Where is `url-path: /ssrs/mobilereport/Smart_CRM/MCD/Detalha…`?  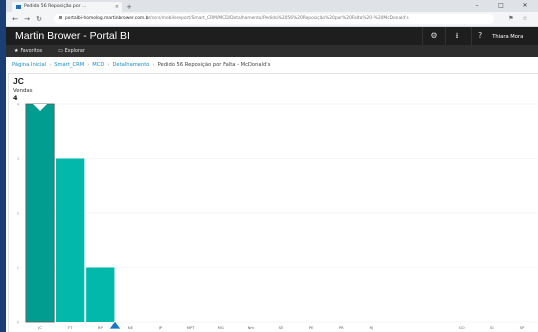
url-path: /ssrs/mobilereport/Smart_CRM/MCD/Detalha… is located at coordinates (279, 18).